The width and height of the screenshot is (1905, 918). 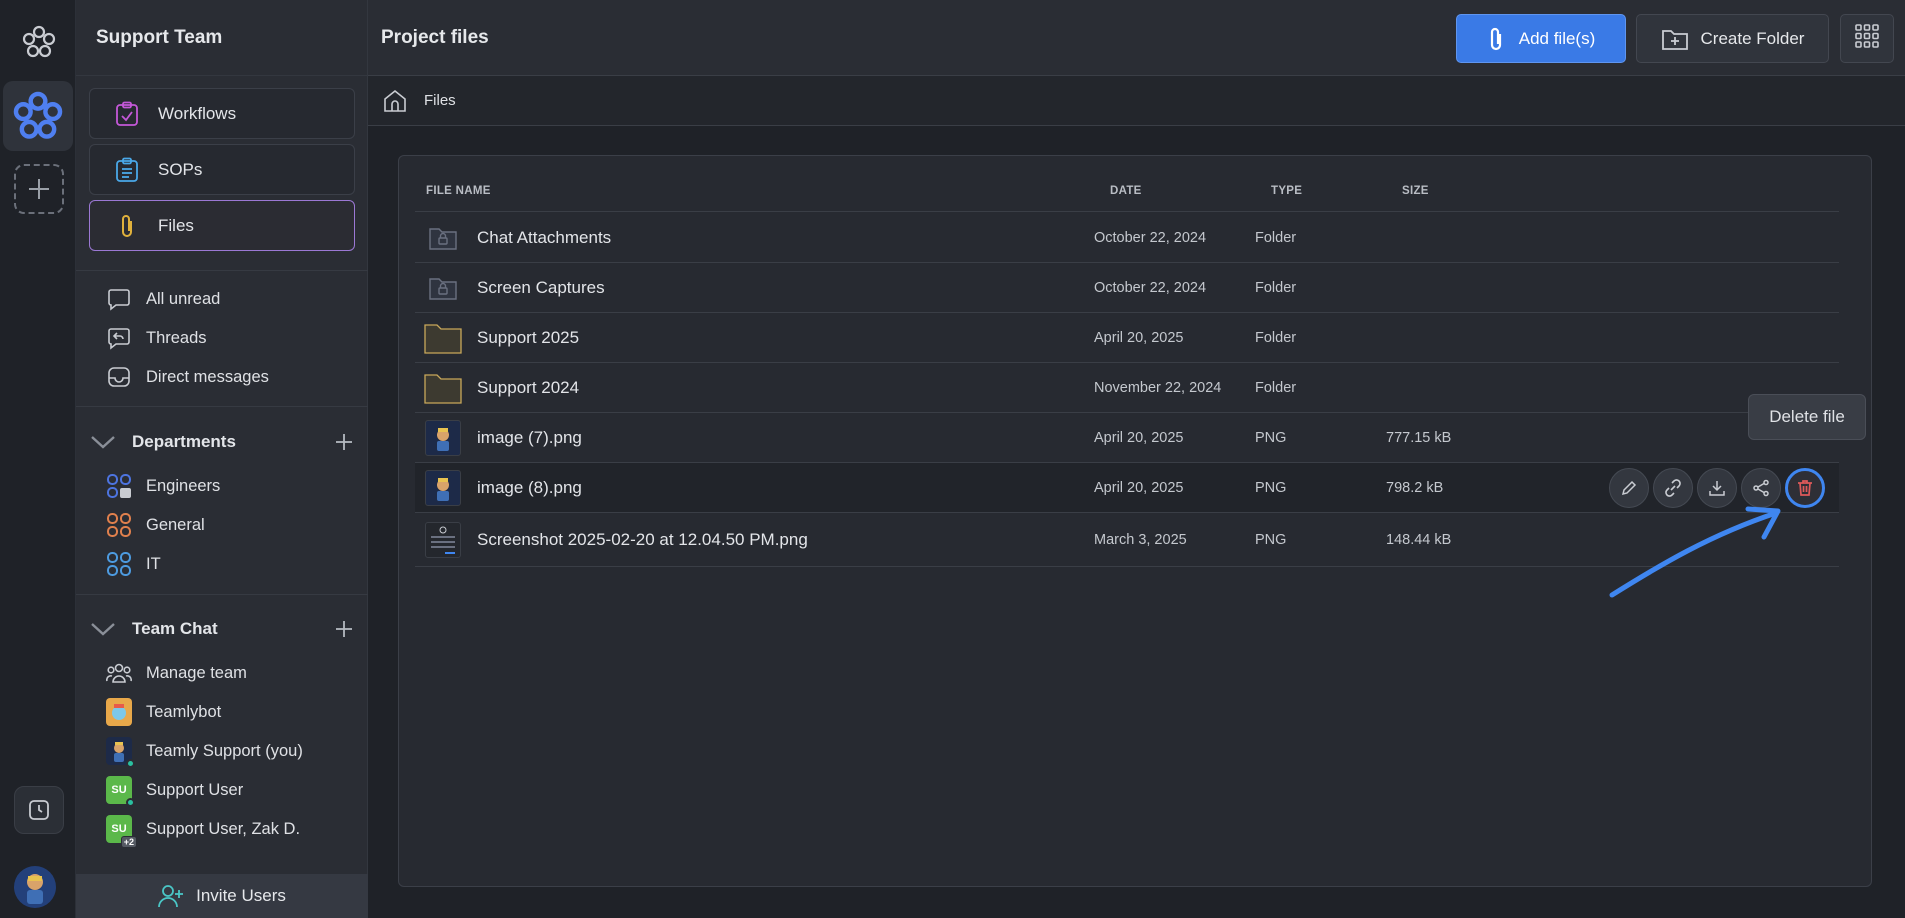 I want to click on sidebar-item-label: Engineers, so click(x=183, y=485).